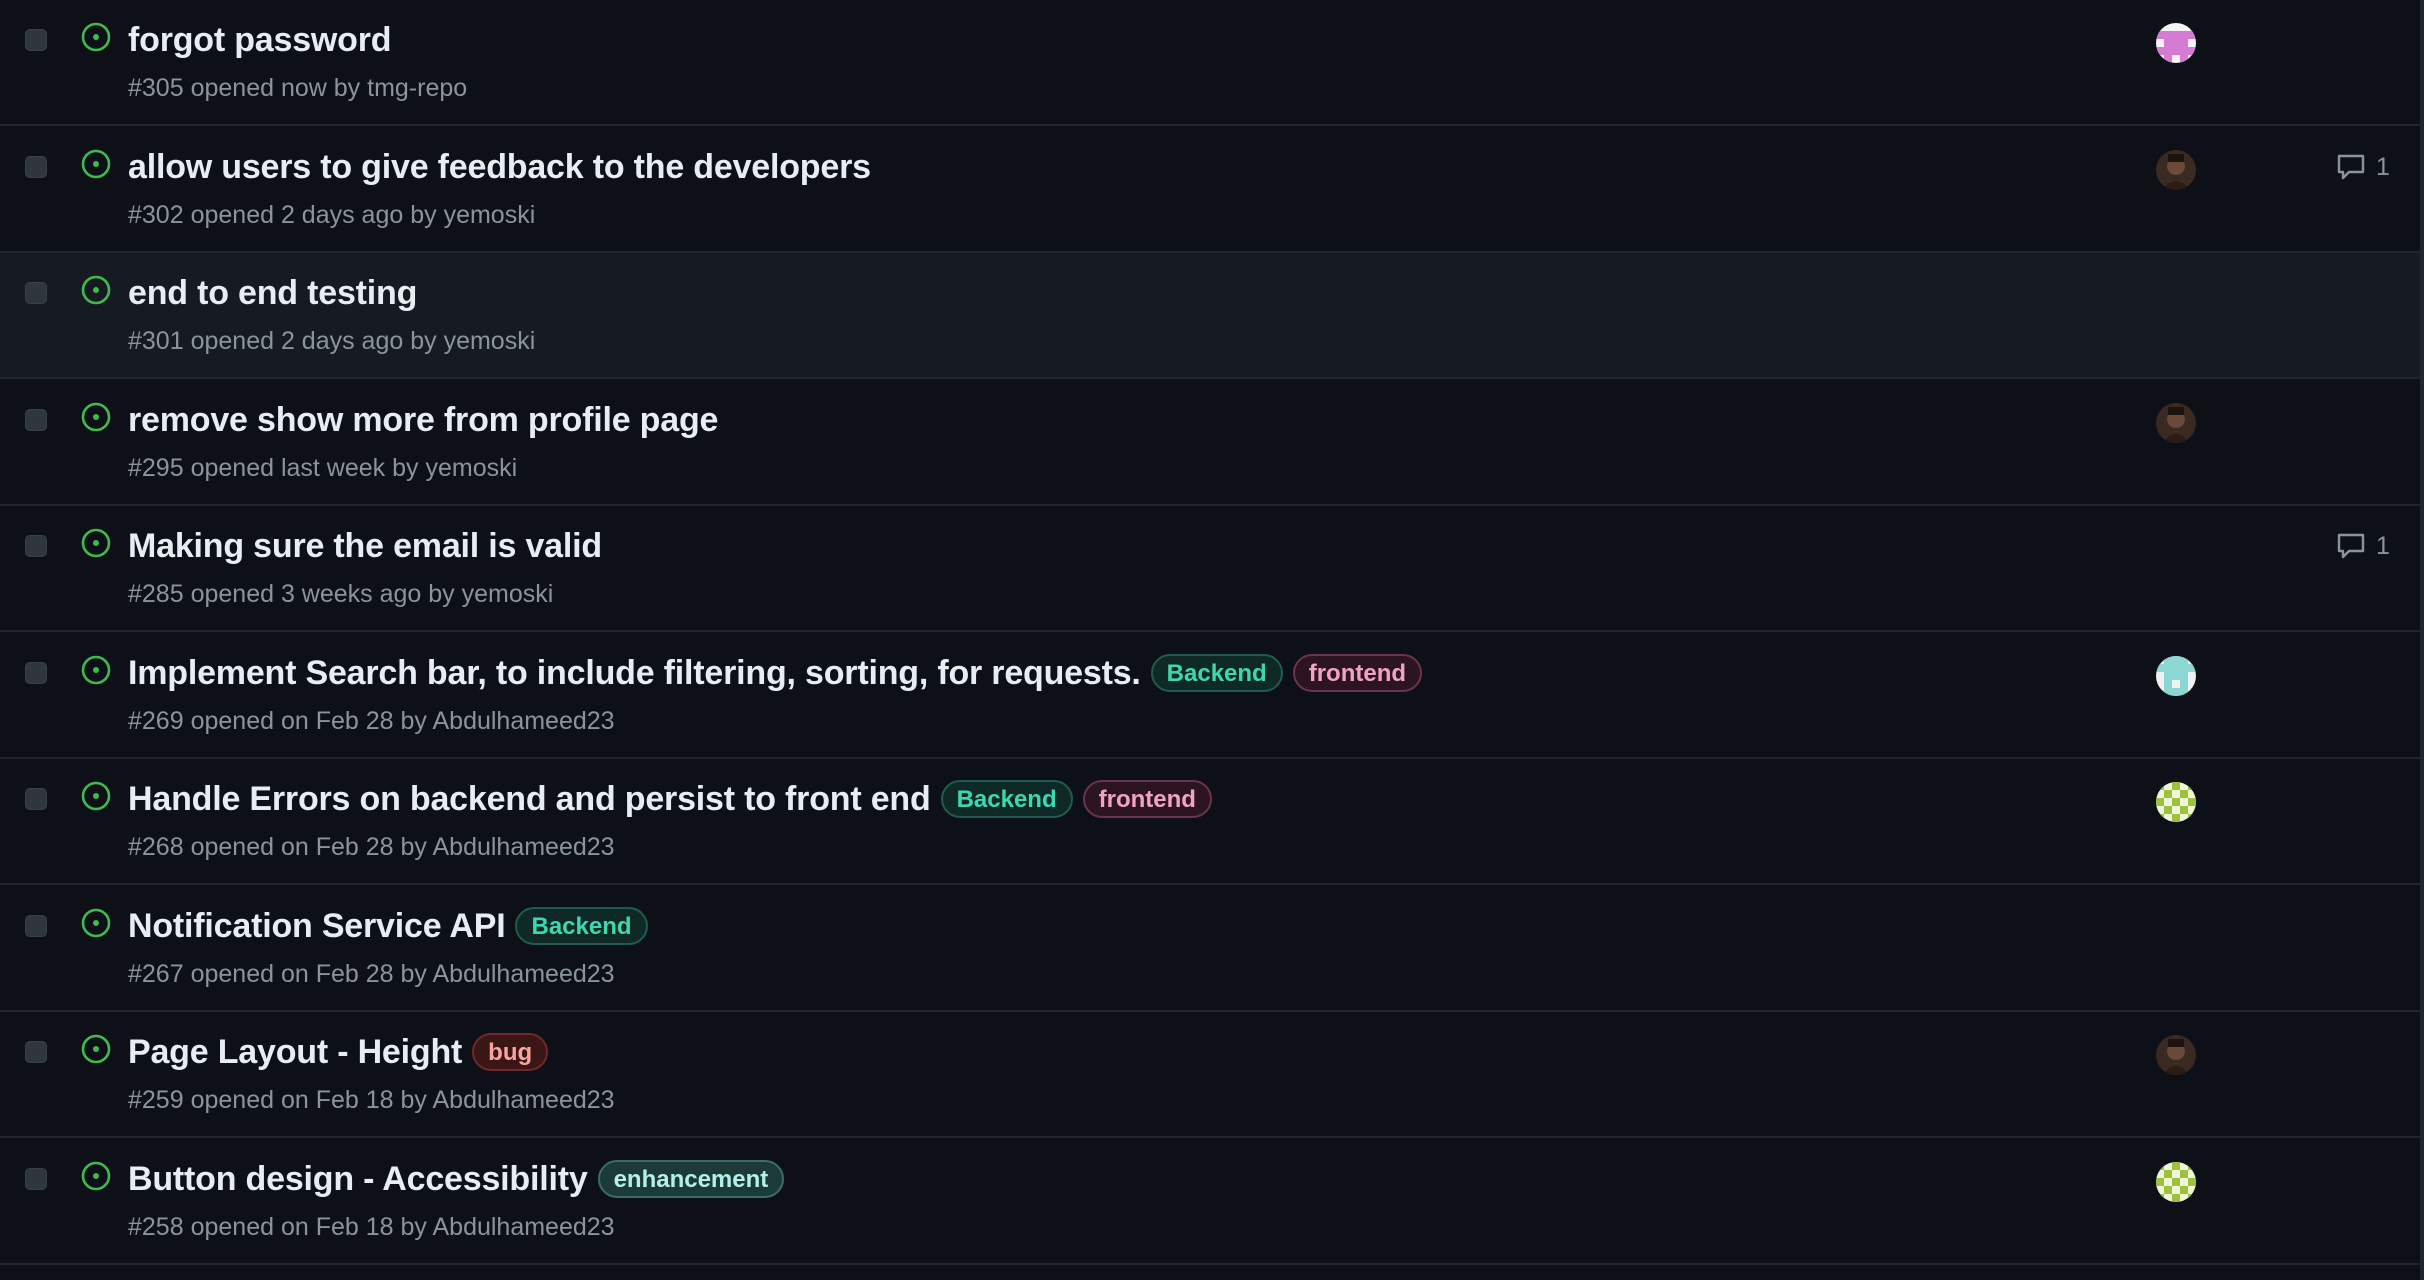 The width and height of the screenshot is (2424, 1280). I want to click on issue-title-line: Notification Service API Backend, so click(388, 926).